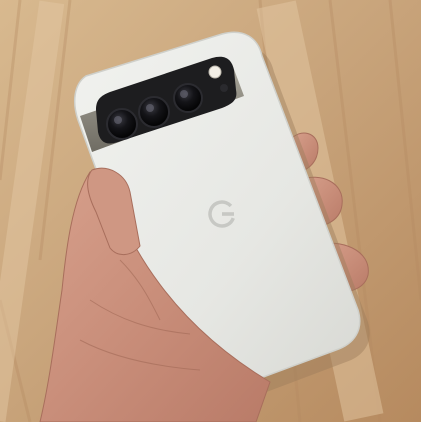  Describe the element at coordinates (215, 72) in the screenshot. I see `camera-flash` at that location.